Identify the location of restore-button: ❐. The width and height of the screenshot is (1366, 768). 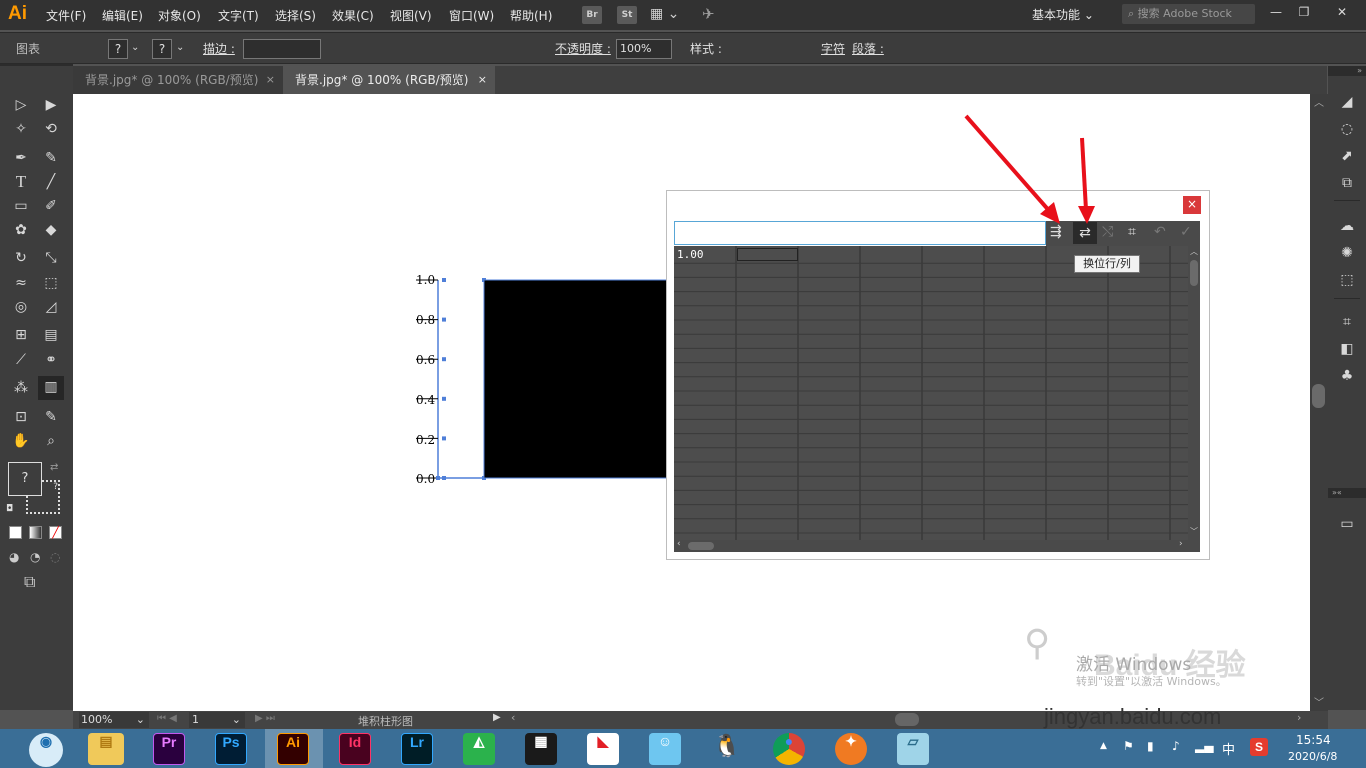
(1304, 12).